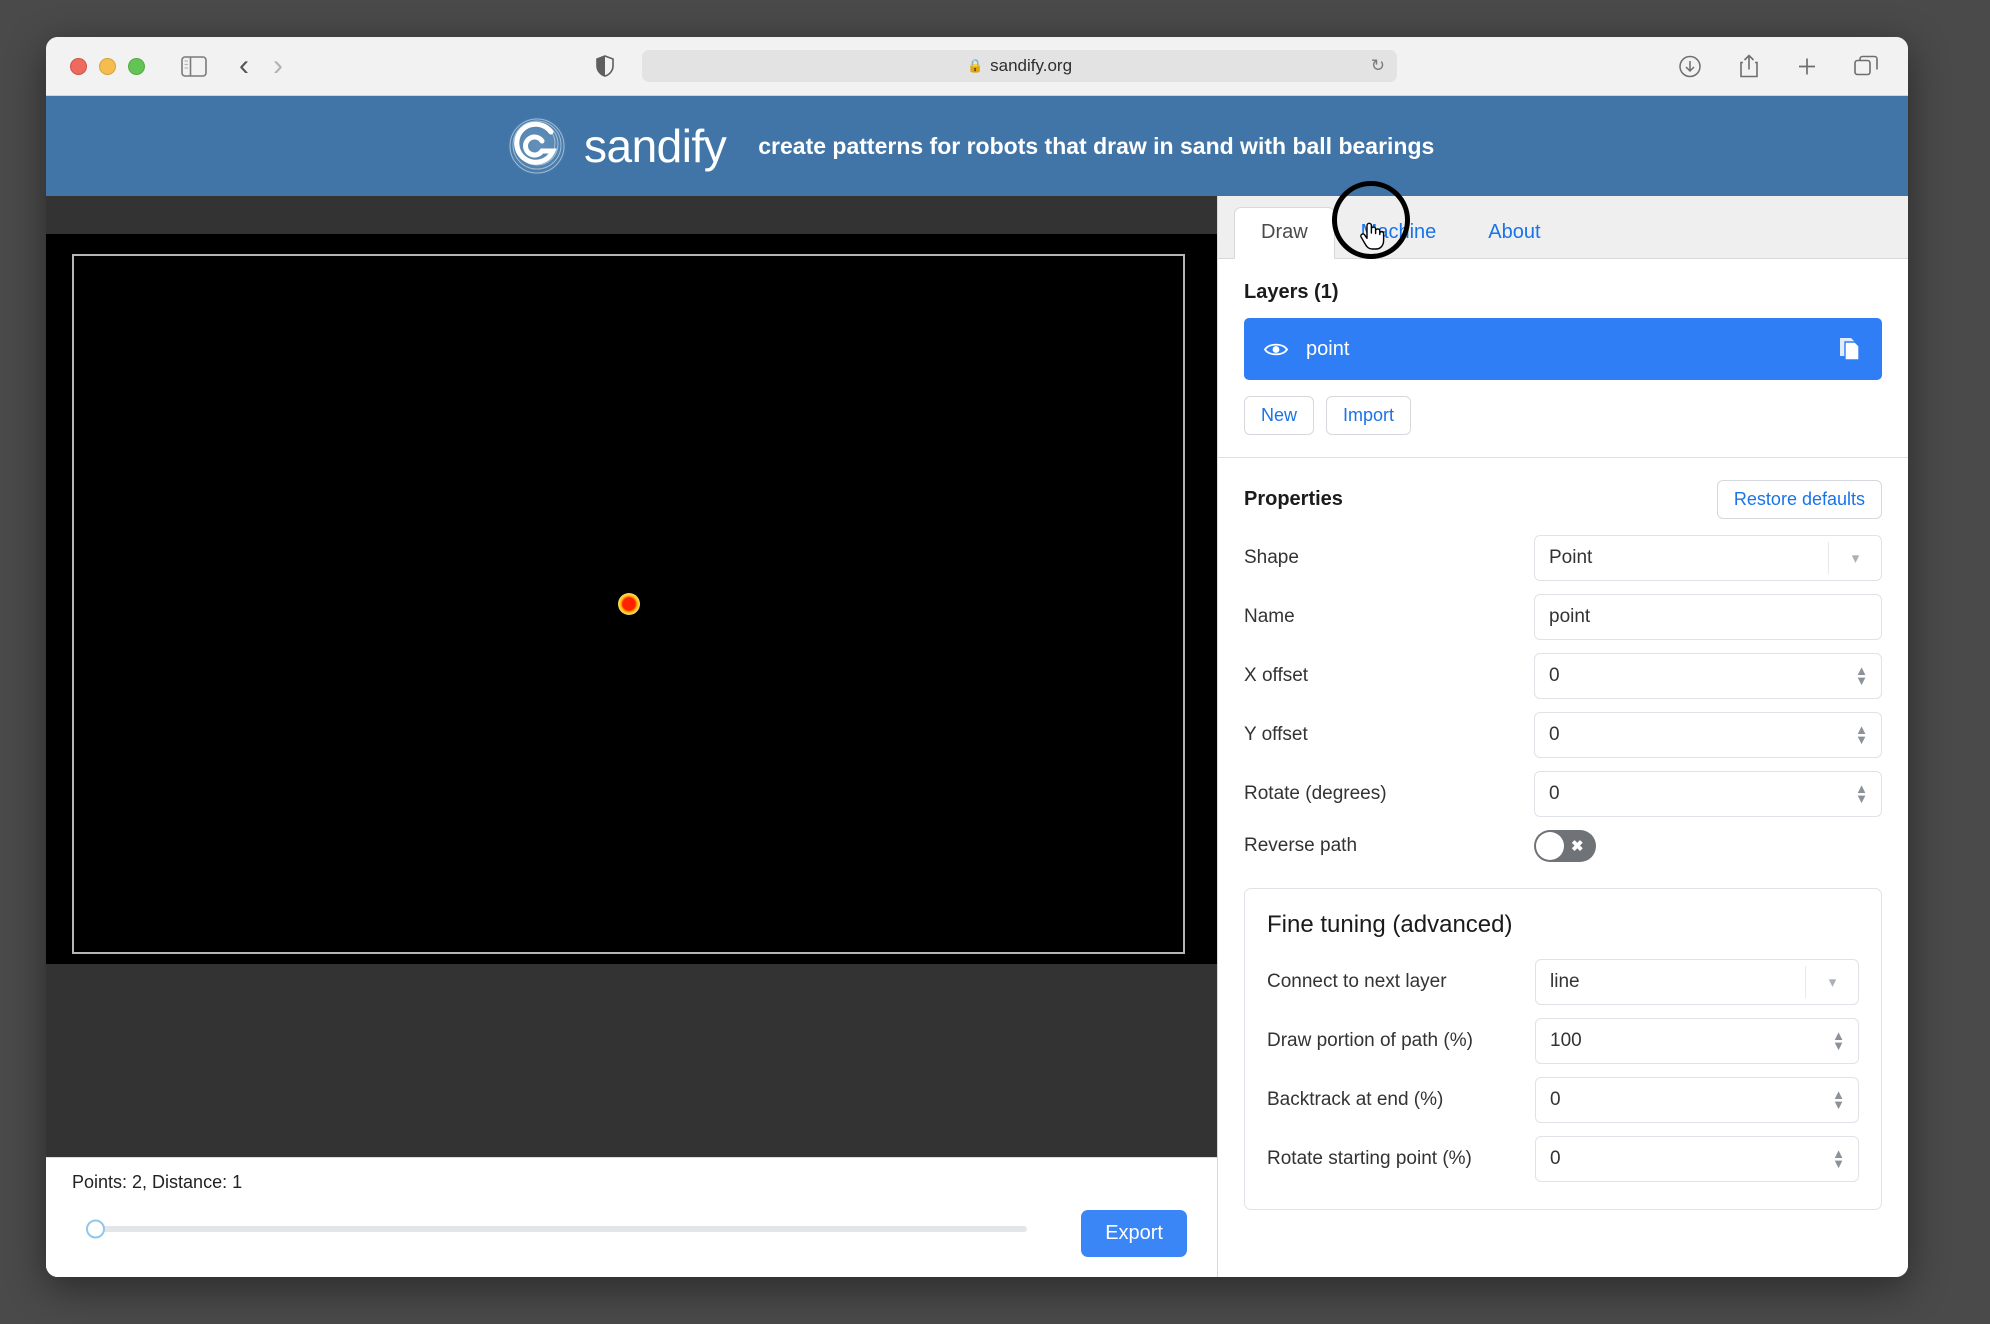  Describe the element at coordinates (78, 66) in the screenshot. I see `close-window-button` at that location.